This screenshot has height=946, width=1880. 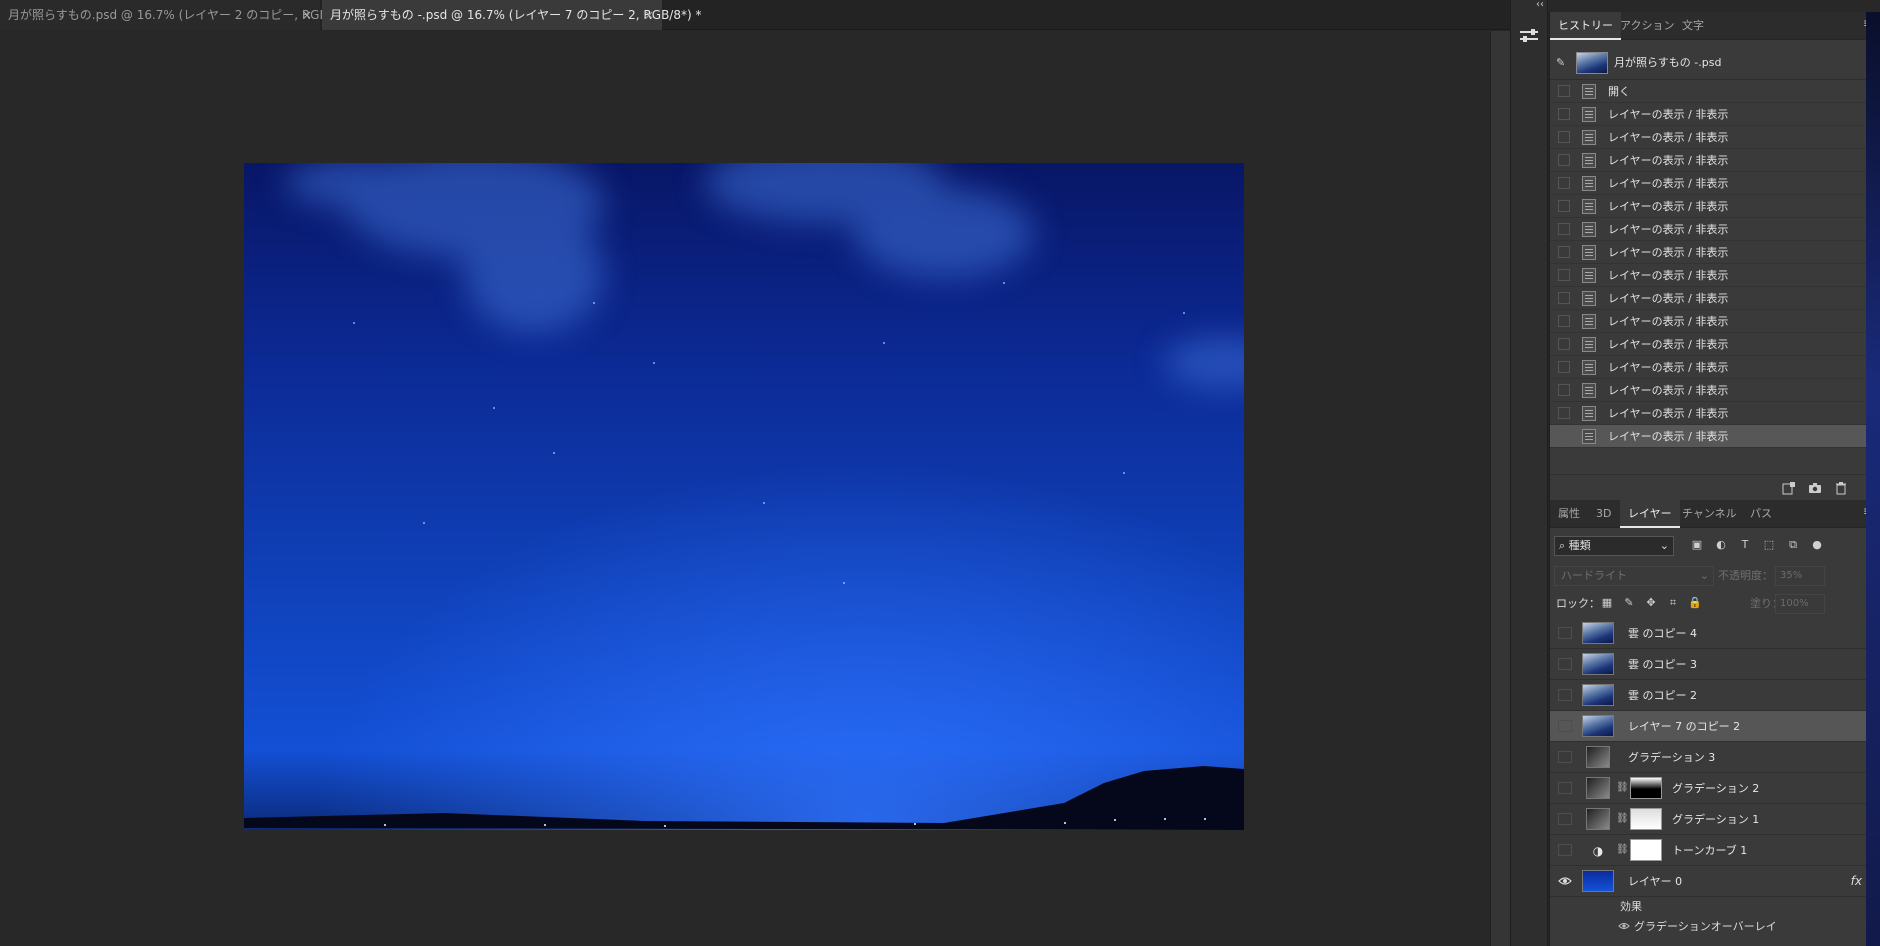 What do you see at coordinates (1710, 91) in the screenshot?
I see `history-item: 開く` at bounding box center [1710, 91].